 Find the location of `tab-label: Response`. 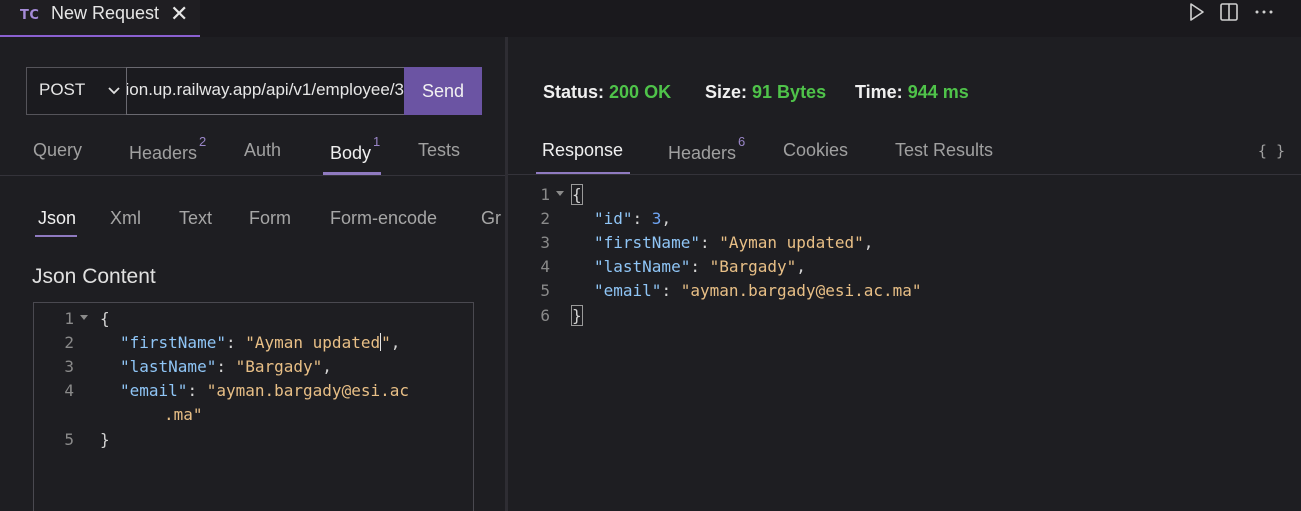

tab-label: Response is located at coordinates (583, 150).